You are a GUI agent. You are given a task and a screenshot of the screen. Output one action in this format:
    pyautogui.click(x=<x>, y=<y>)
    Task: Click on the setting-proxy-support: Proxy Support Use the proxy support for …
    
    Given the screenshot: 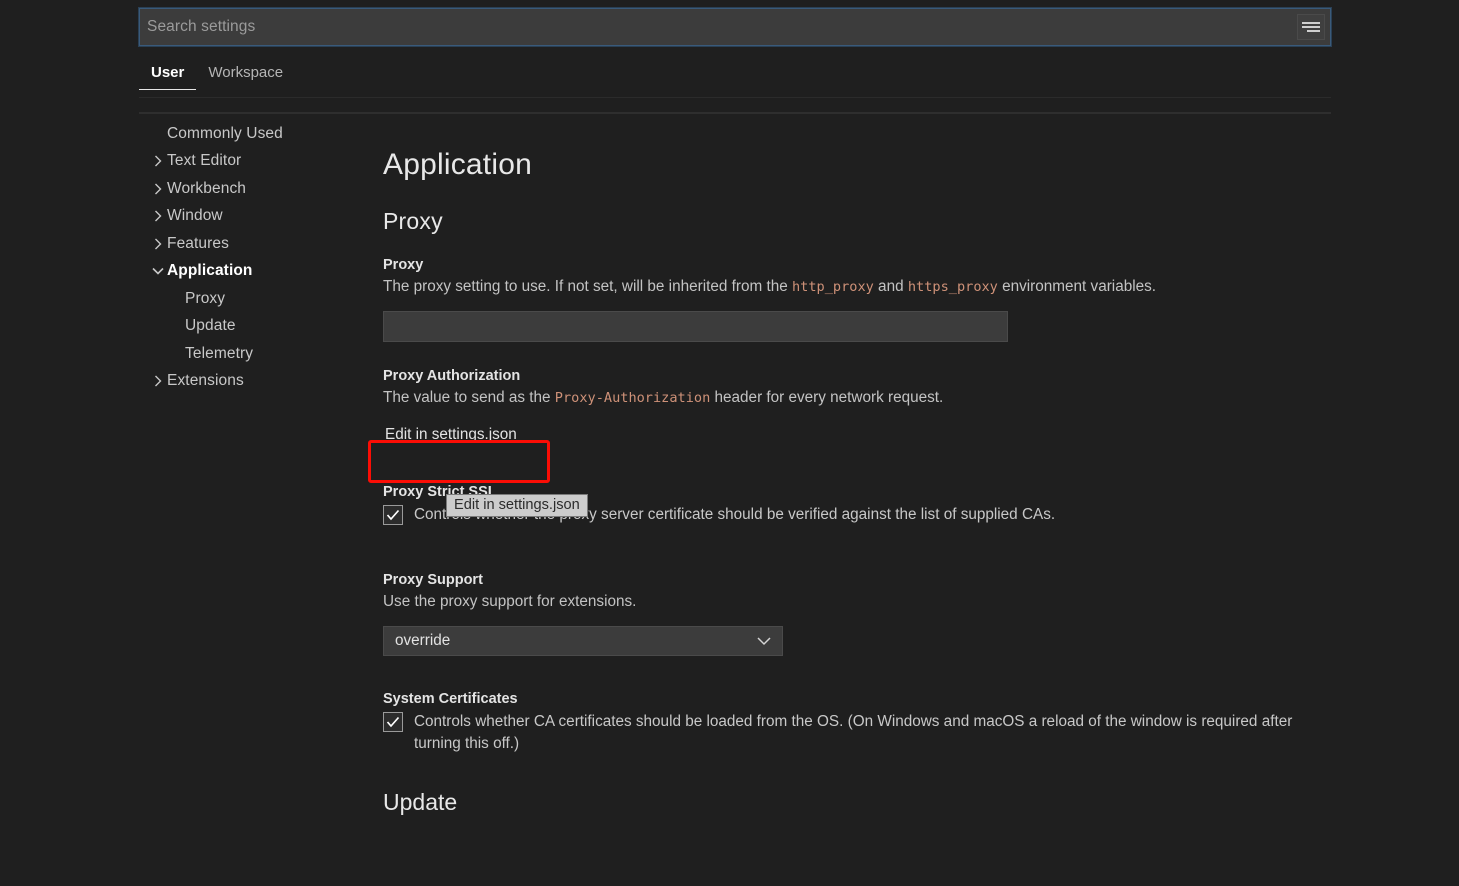 What is the action you would take?
    pyautogui.click(x=863, y=614)
    